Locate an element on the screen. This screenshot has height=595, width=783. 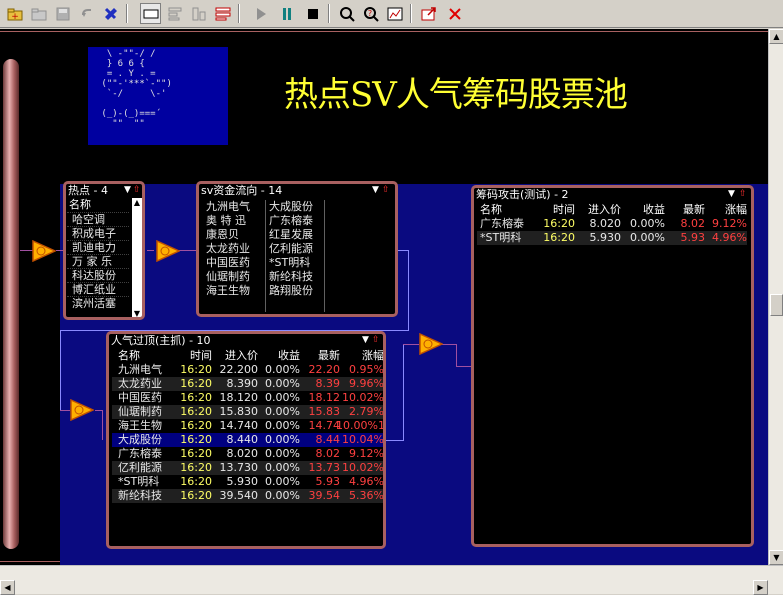
list-item: 中国医药 is located at coordinates (235, 263).